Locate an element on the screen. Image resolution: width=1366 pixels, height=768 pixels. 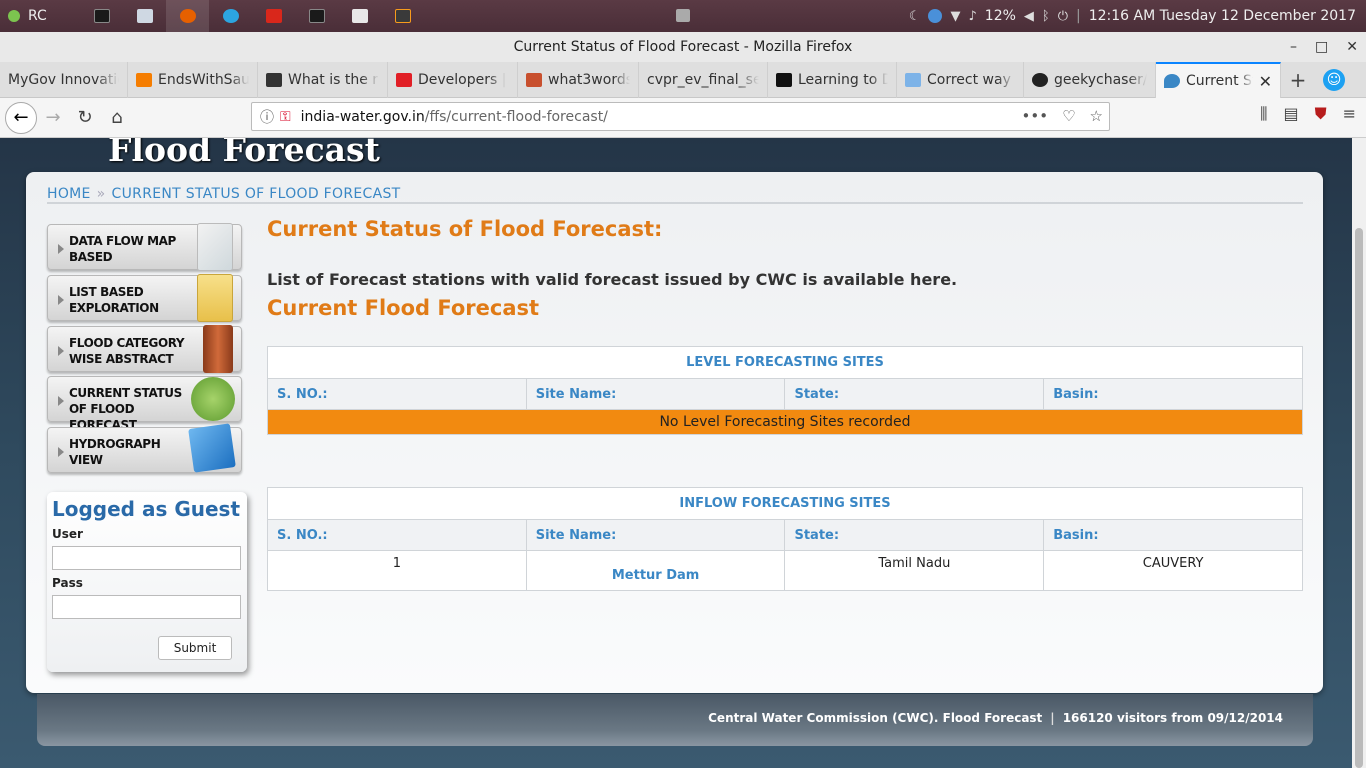
page-actions-icon: ••• is located at coordinates (1035, 116).